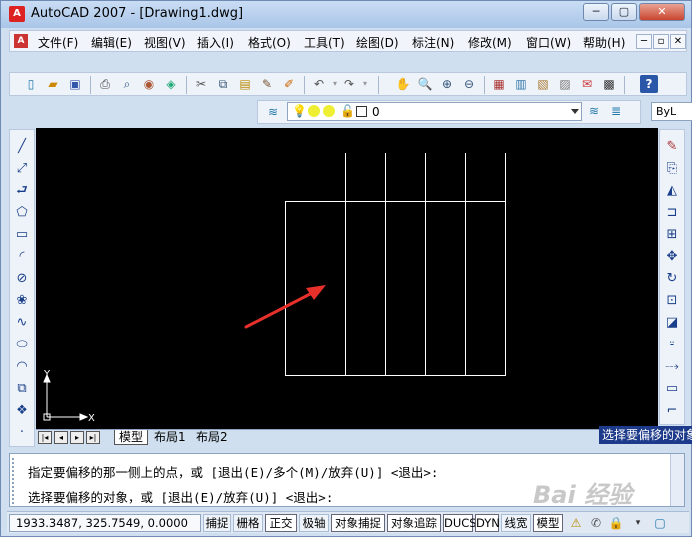  Describe the element at coordinates (53, 84) in the screenshot. I see `open-icon: ▰` at that location.